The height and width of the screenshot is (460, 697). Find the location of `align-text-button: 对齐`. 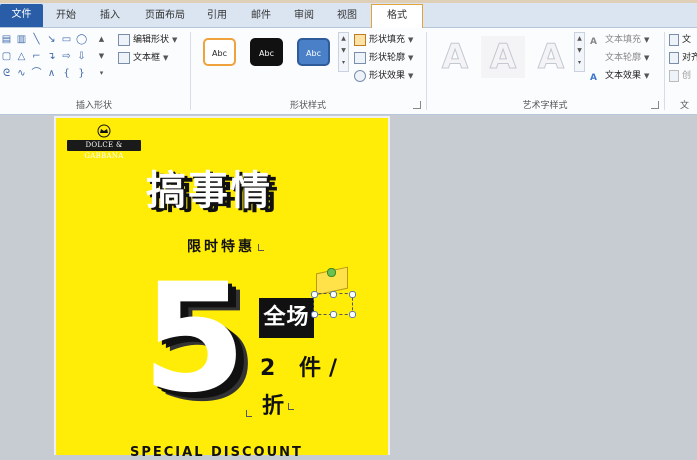

align-text-button: 对齐 is located at coordinates (683, 58).